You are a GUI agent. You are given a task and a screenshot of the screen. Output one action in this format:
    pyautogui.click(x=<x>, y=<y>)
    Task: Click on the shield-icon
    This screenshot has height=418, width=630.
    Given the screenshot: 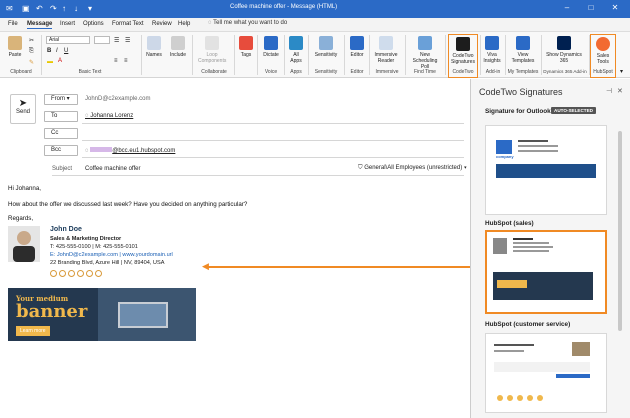 What is the action you would take?
    pyautogui.click(x=326, y=43)
    